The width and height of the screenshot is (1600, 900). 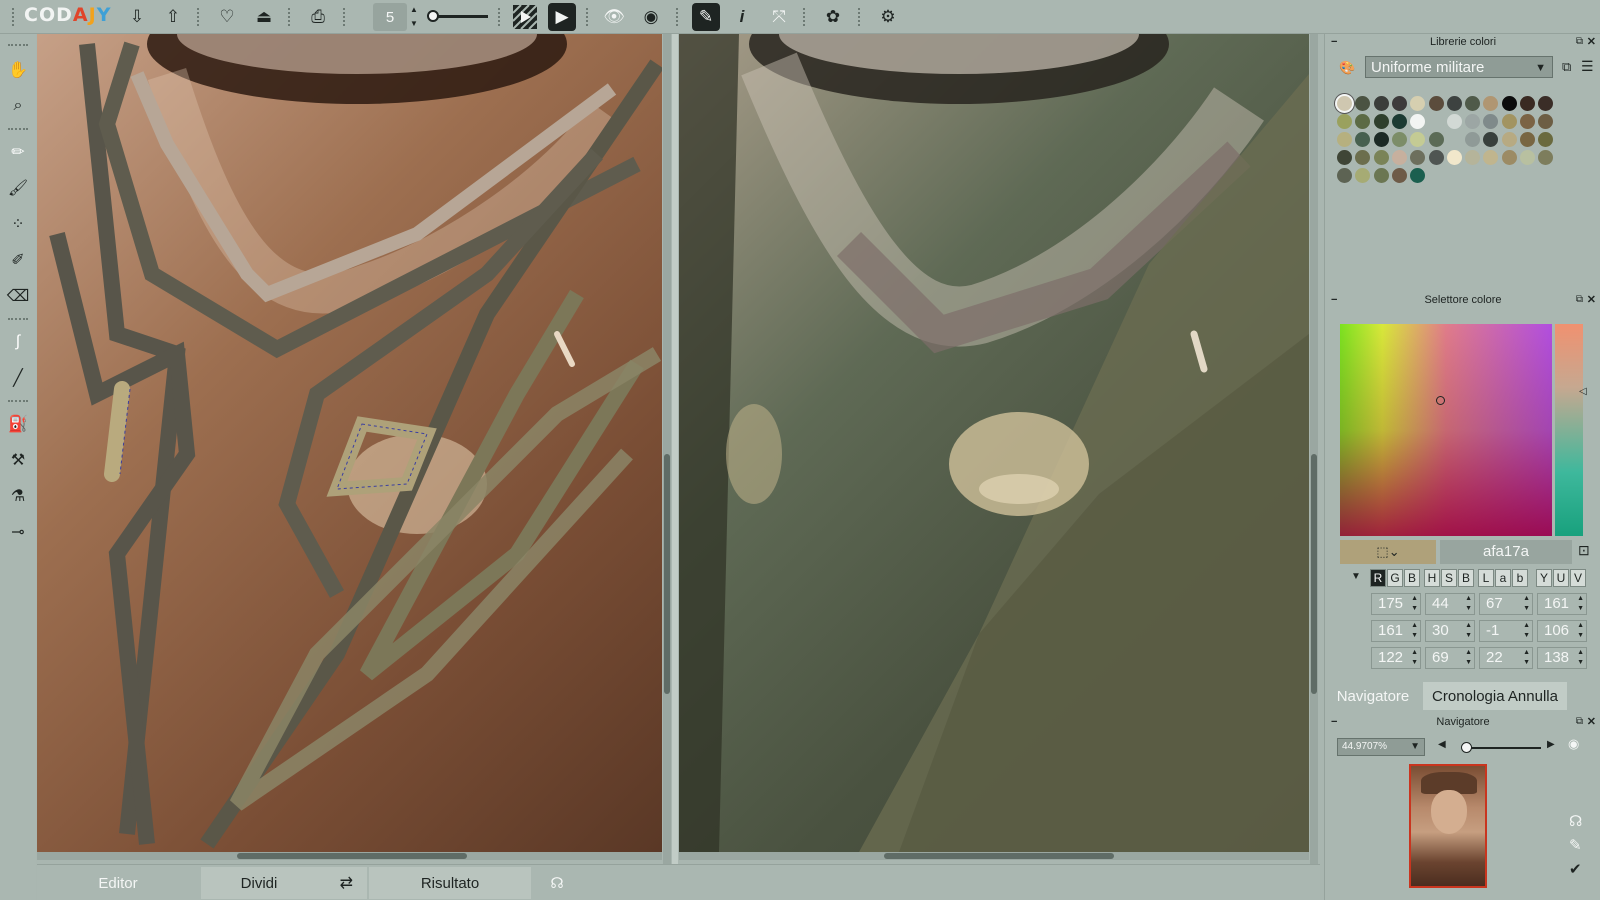 I want to click on b-input: 122 ▲ ▼, so click(x=1396, y=658).